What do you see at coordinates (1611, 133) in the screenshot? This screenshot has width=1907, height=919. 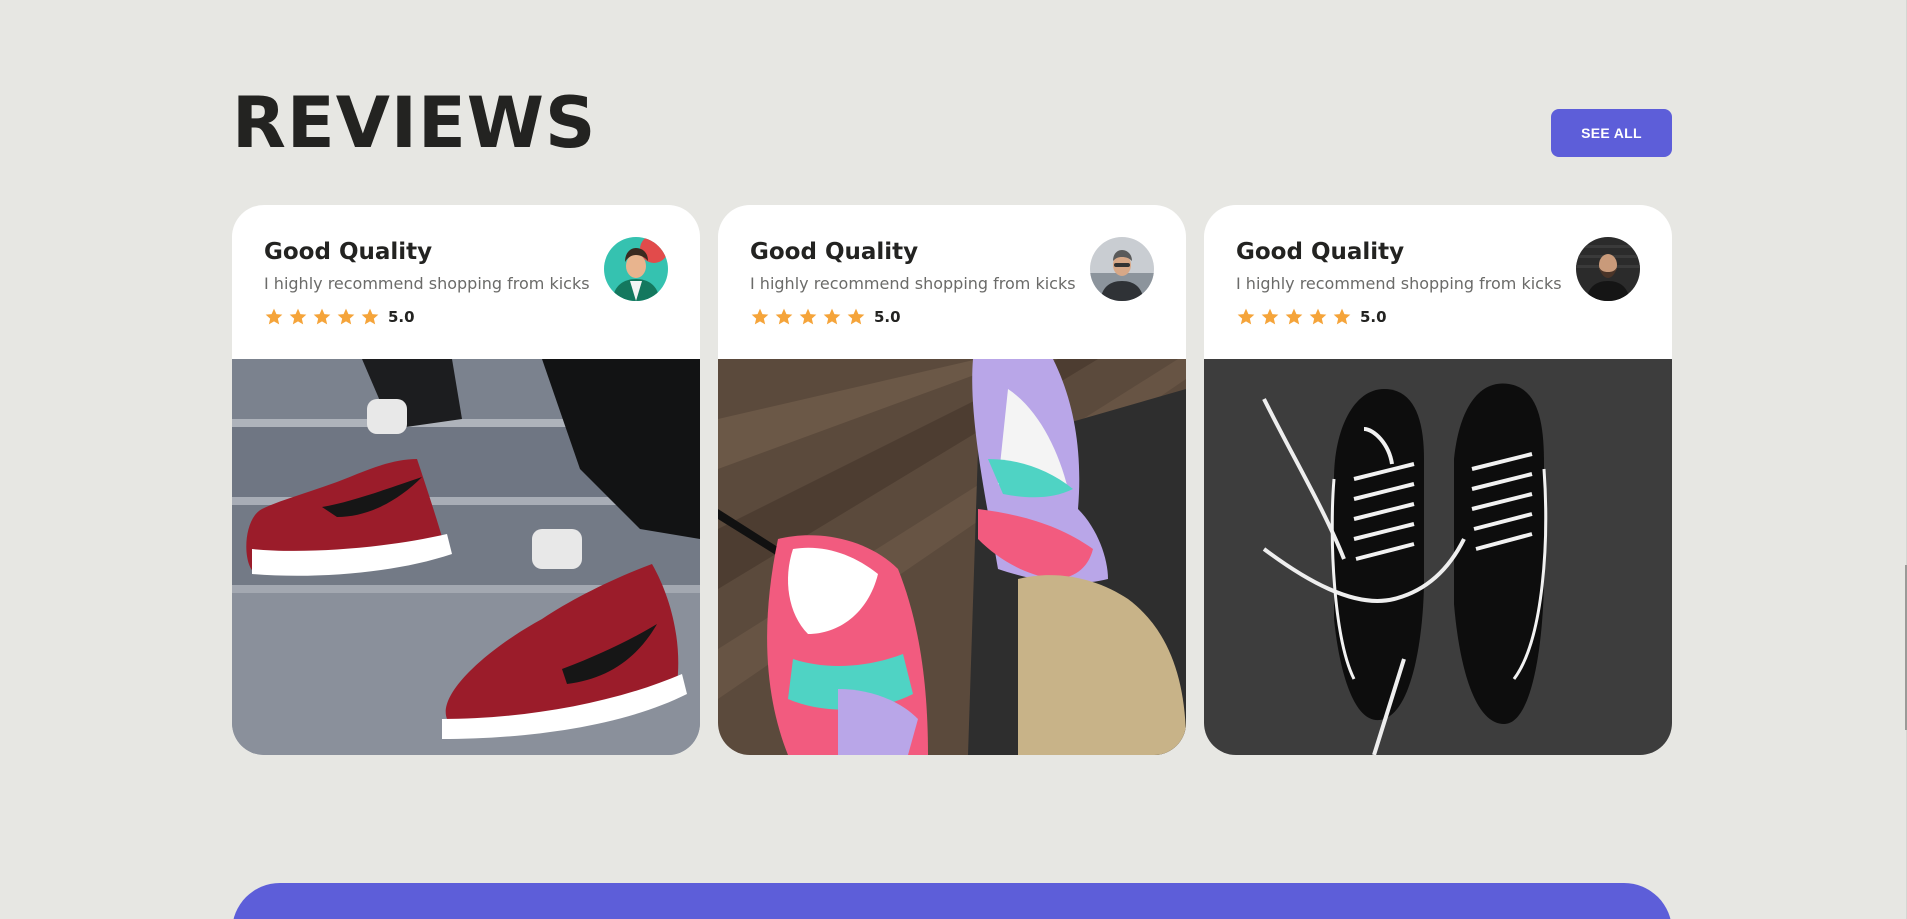 I see `see-all-button: SEE ALL` at bounding box center [1611, 133].